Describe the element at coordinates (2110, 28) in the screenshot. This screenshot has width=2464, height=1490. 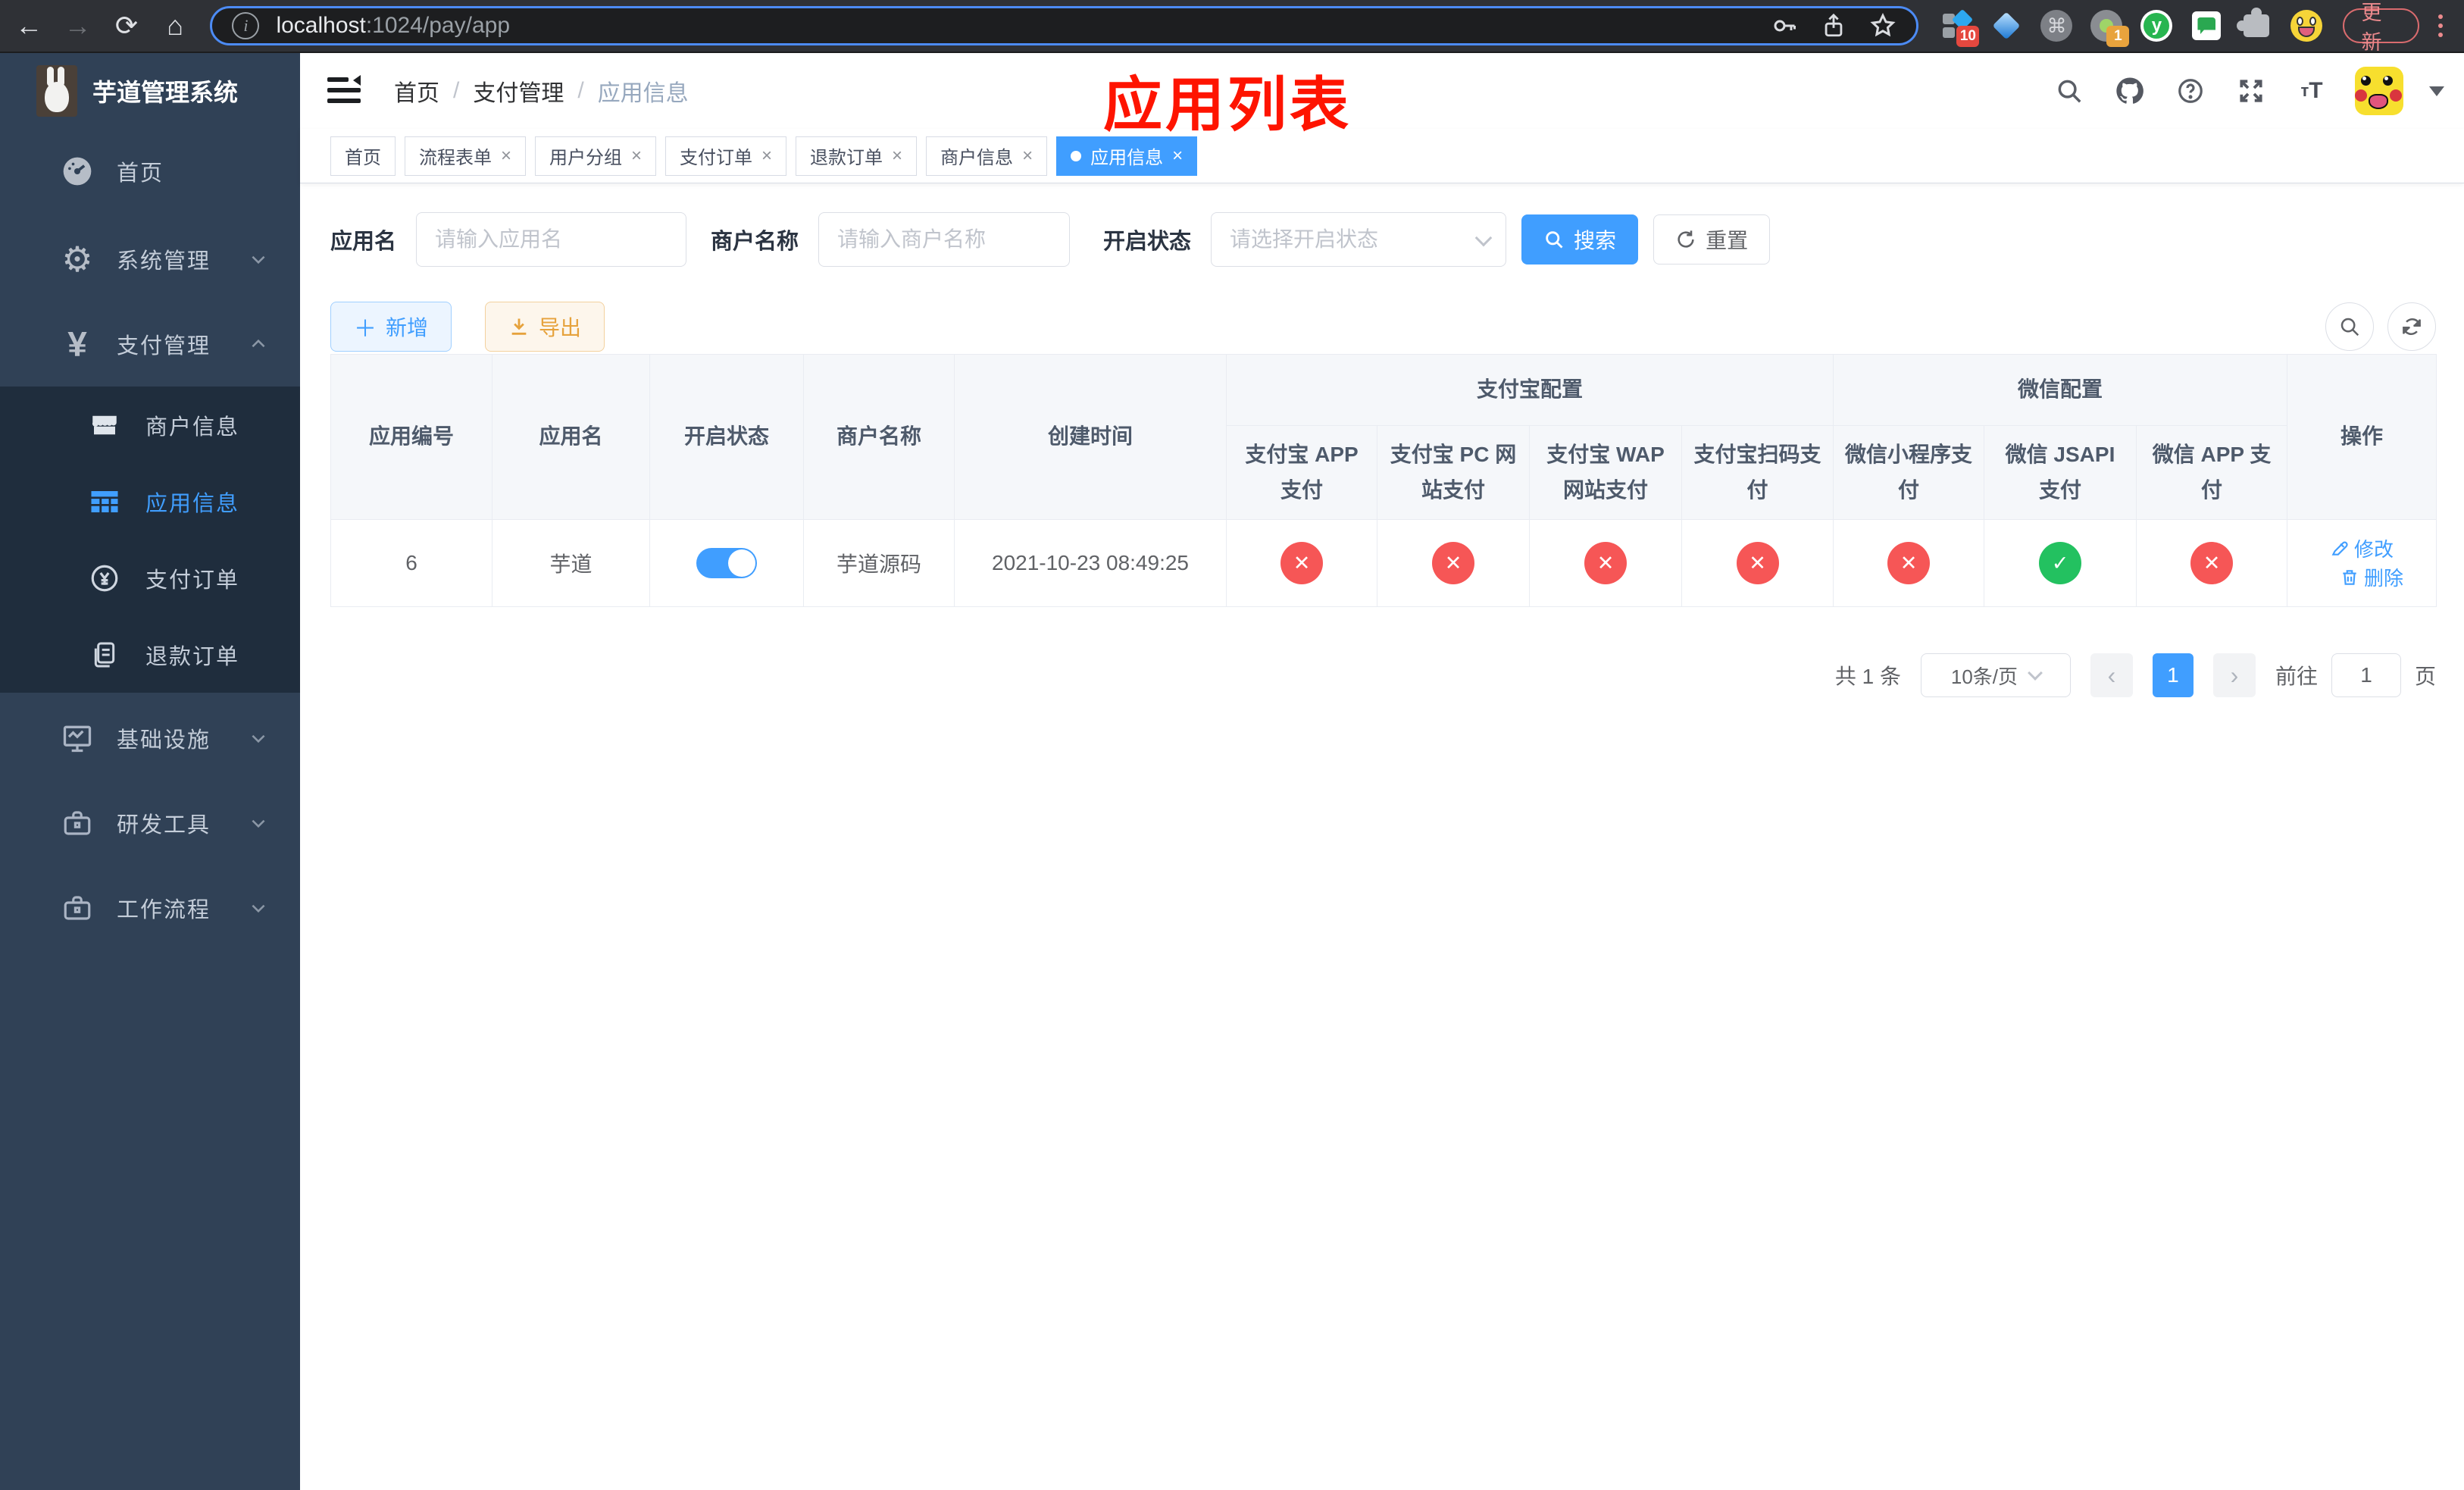
I see `extension-recorder-icon: 1` at that location.